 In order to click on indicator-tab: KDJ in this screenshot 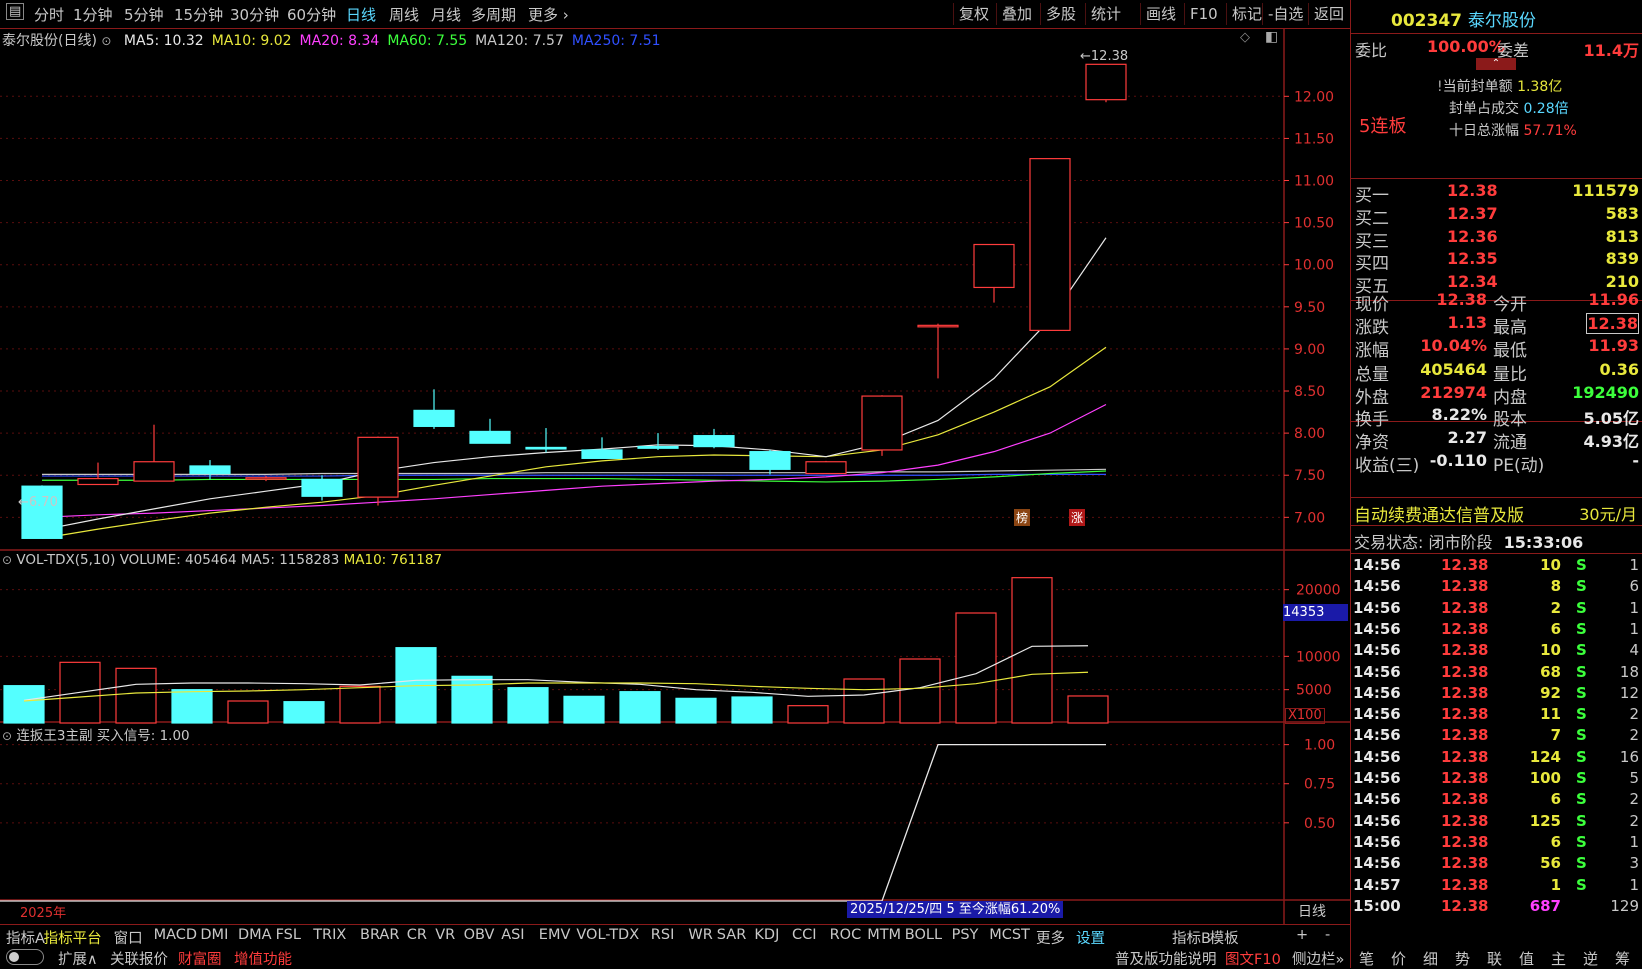, I will do `click(766, 935)`.